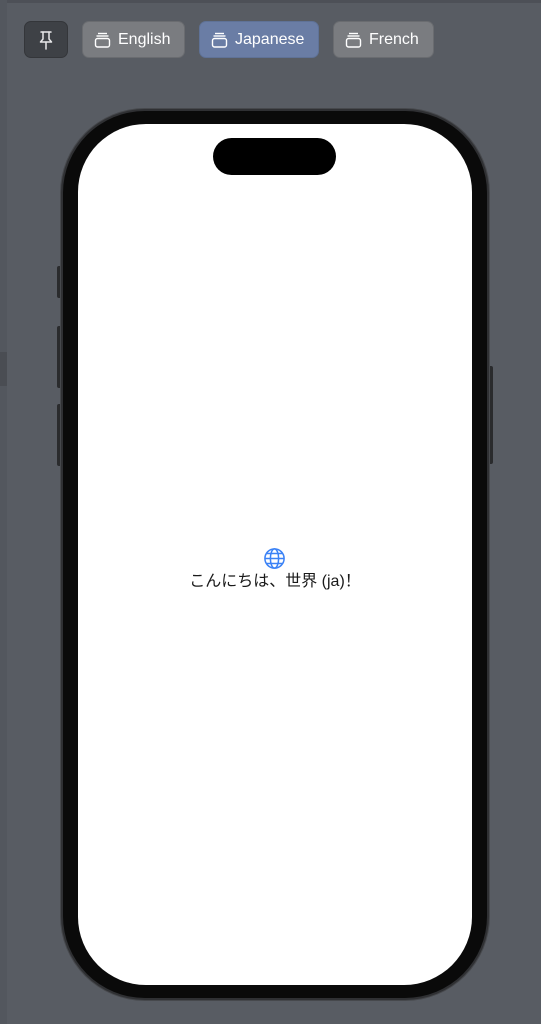  I want to click on preview-toolbar: English Japanese French, so click(229, 39).